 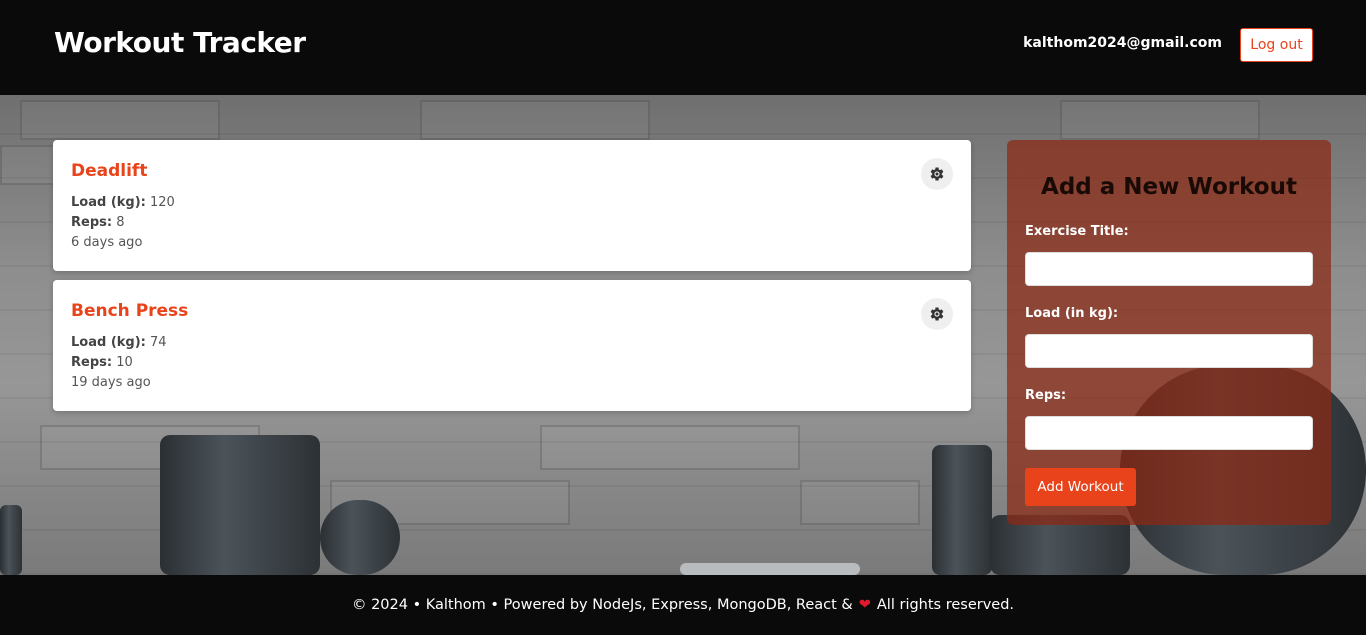 What do you see at coordinates (1122, 43) in the screenshot?
I see `user-email: kalthom2024@gmail.com` at bounding box center [1122, 43].